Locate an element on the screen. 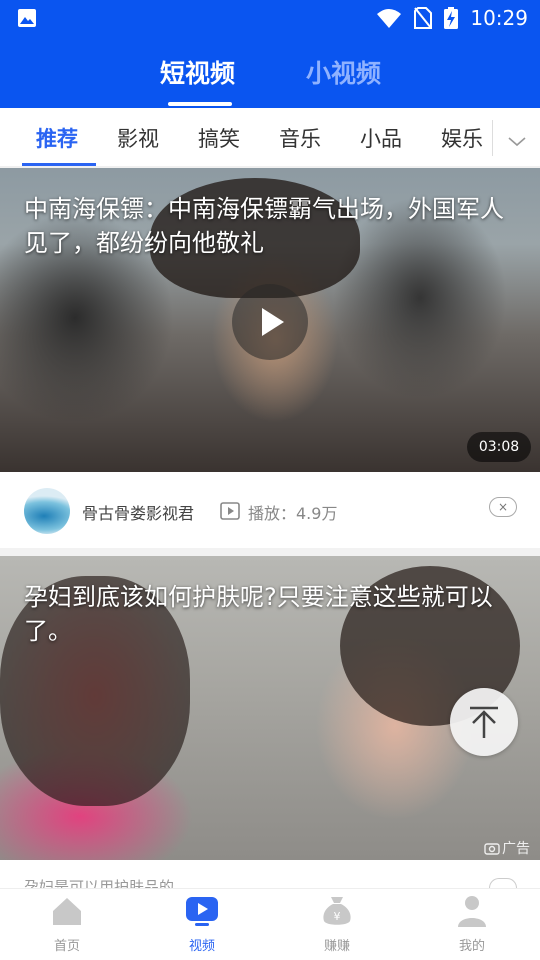 The width and height of the screenshot is (540, 960). dismiss-button: × is located at coordinates (503, 507).